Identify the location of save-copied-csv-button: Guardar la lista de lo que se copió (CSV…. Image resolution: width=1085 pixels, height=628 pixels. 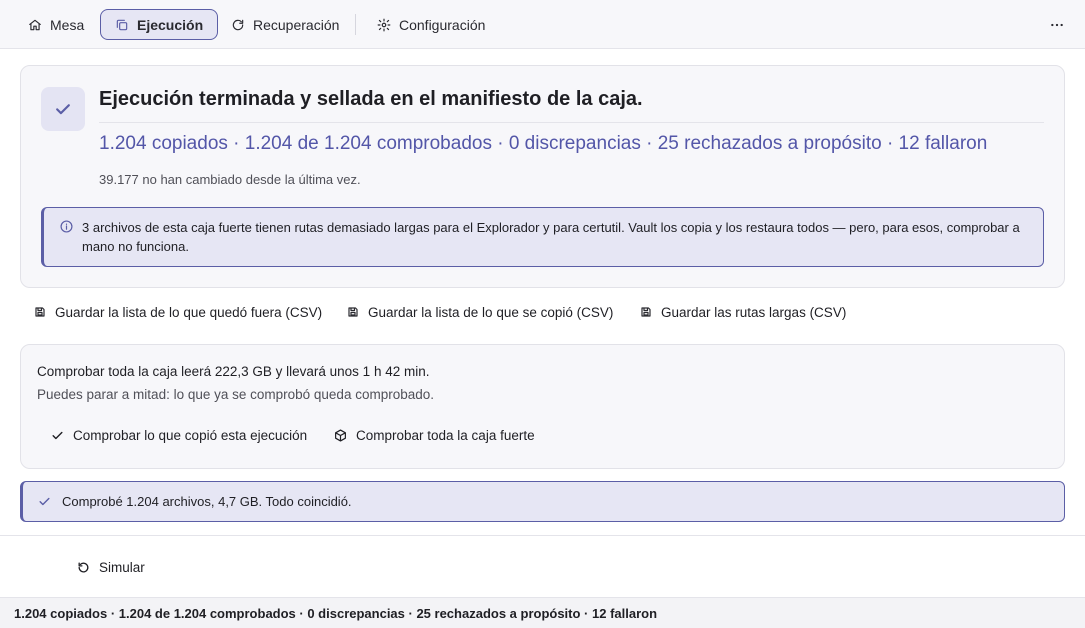
(480, 312).